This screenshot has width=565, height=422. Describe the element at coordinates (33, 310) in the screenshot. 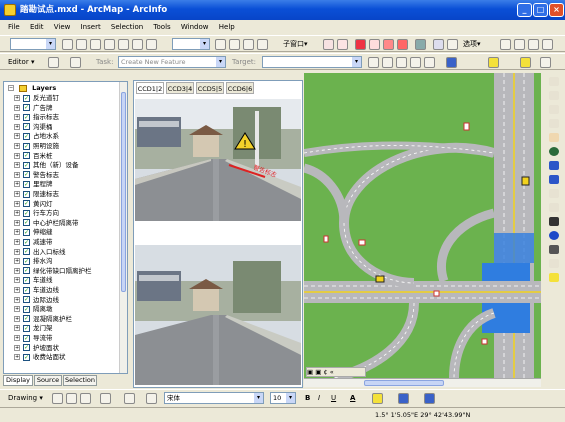

I see `toc-layer-item: + ✓ 隔离墩` at that location.